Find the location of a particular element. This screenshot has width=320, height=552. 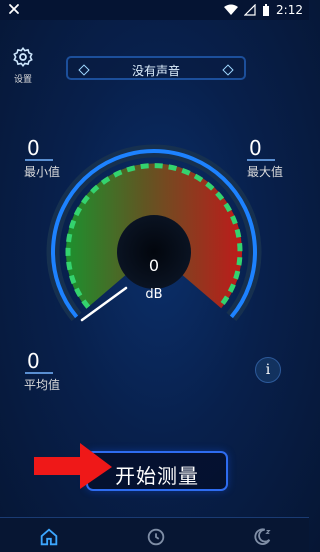

status-icons: 2:12 is located at coordinates (263, 10).